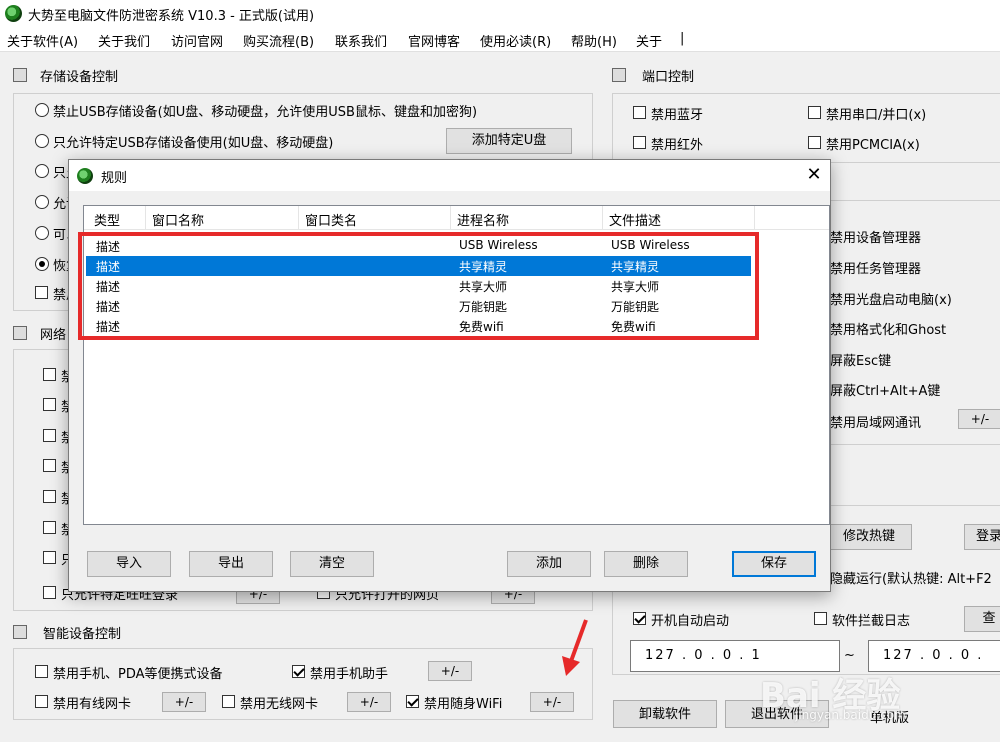  Describe the element at coordinates (456, 218) in the screenshot. I see `list-header: 类型 窗口名称 窗口类名 进程名称 文件描述` at that location.